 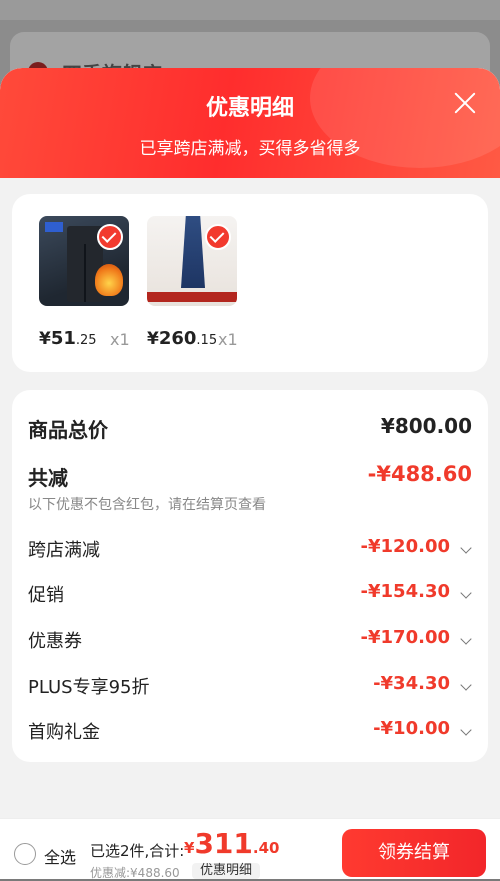 I want to click on discount-item-value: -¥34.30, so click(x=411, y=683).